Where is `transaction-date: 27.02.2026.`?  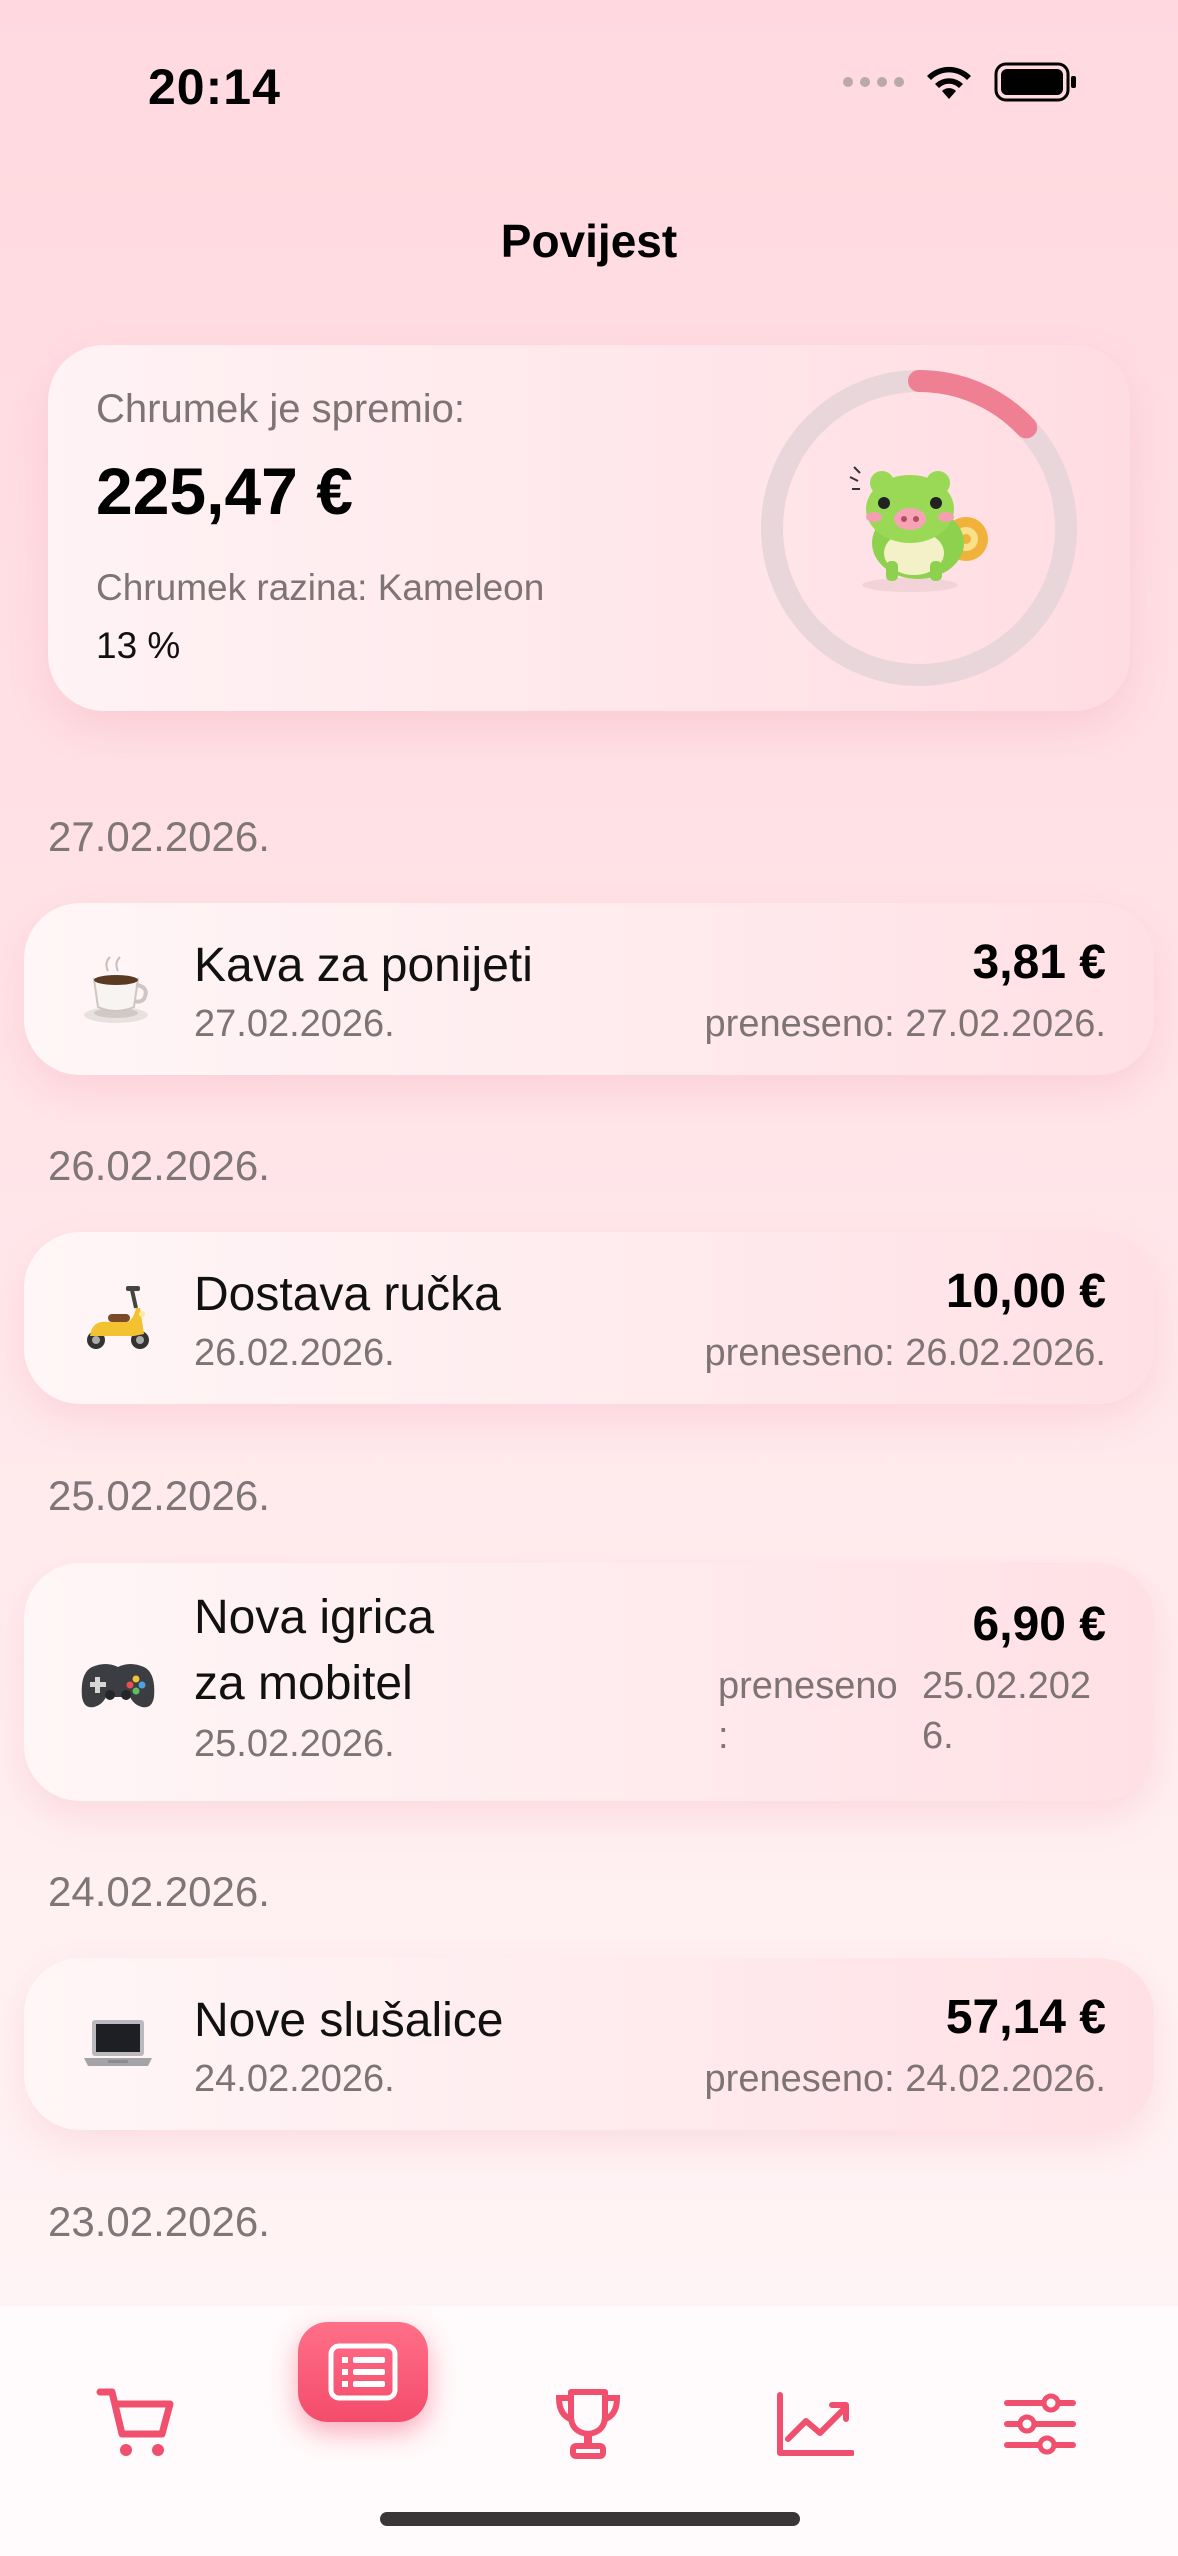 transaction-date: 27.02.2026. is located at coordinates (294, 1024).